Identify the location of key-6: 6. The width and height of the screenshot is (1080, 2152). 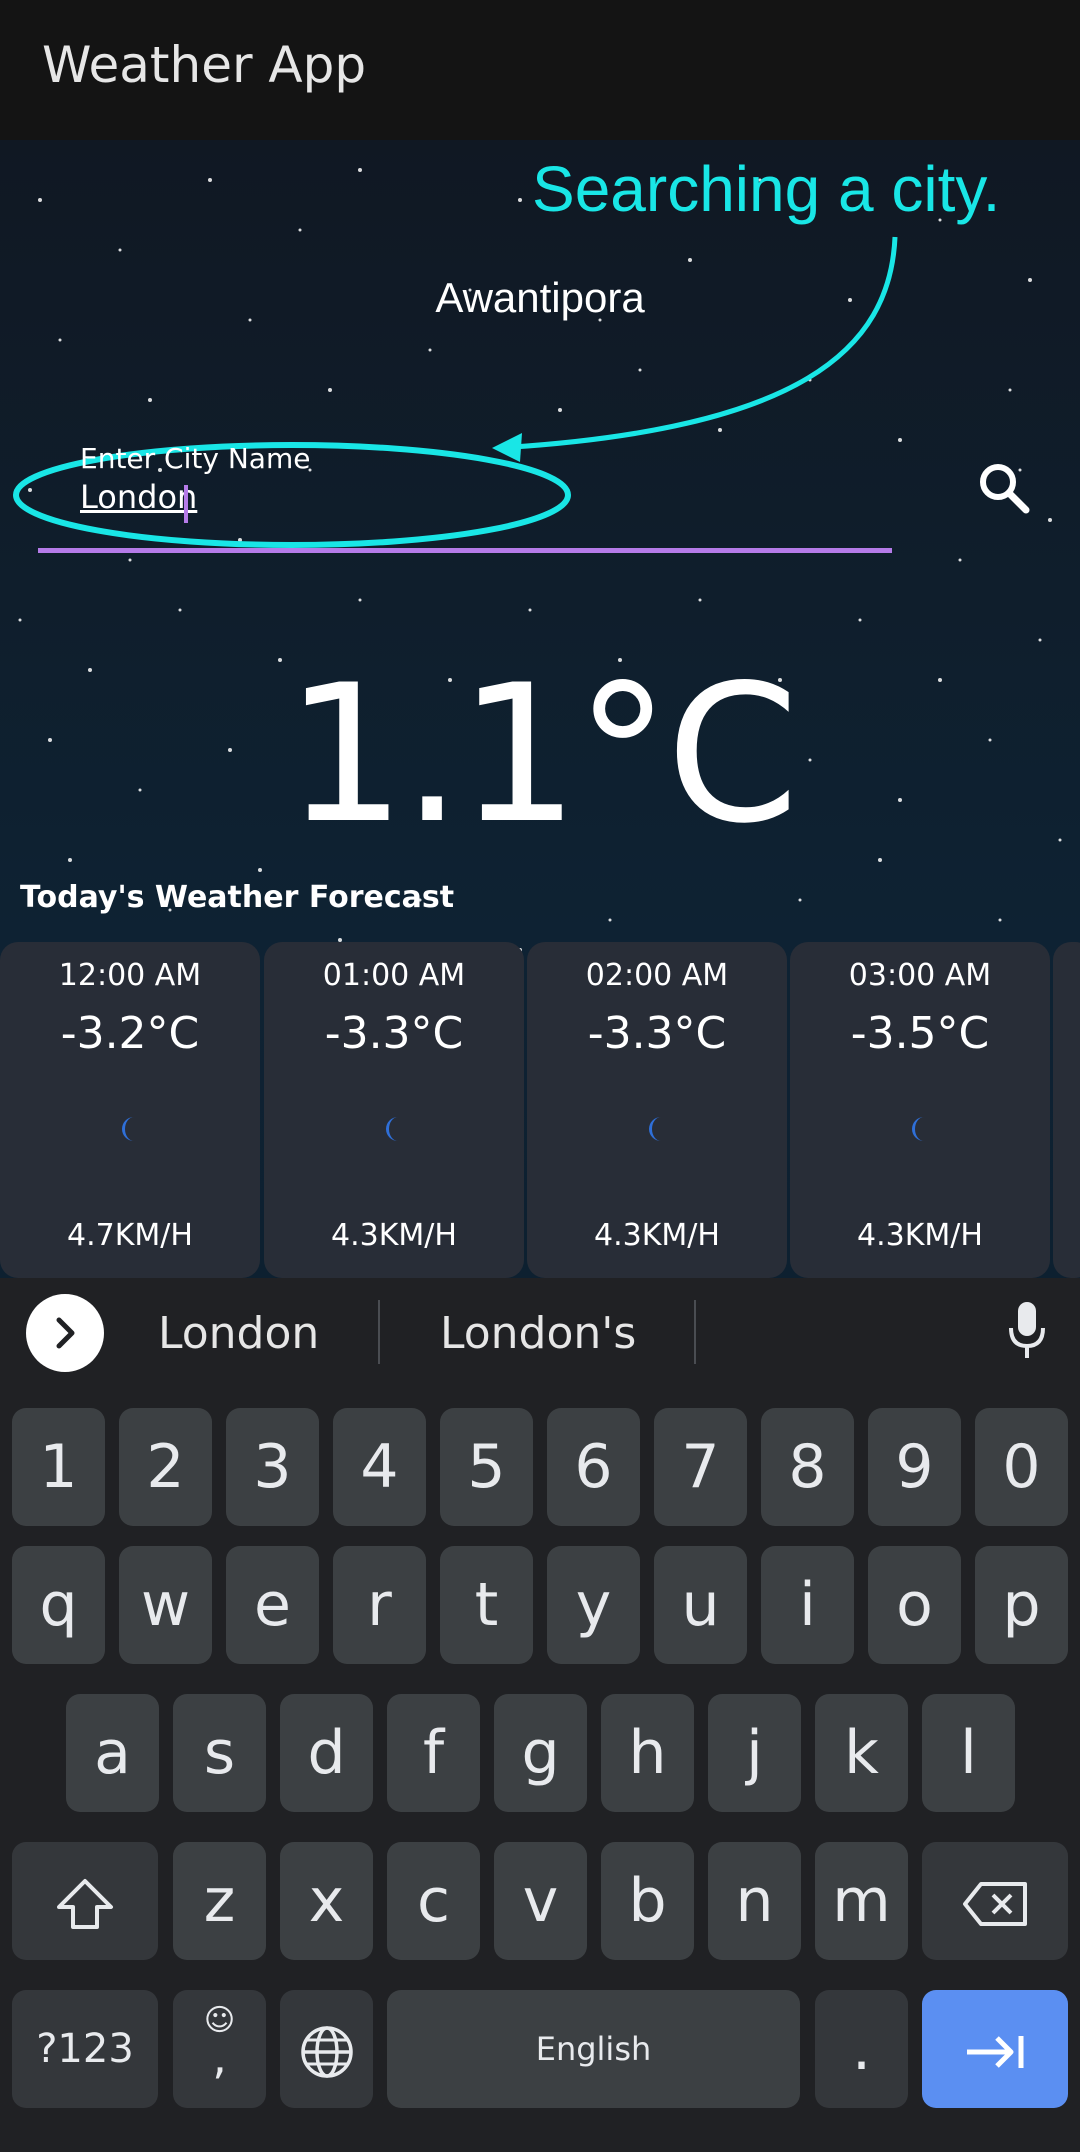
(593, 1467).